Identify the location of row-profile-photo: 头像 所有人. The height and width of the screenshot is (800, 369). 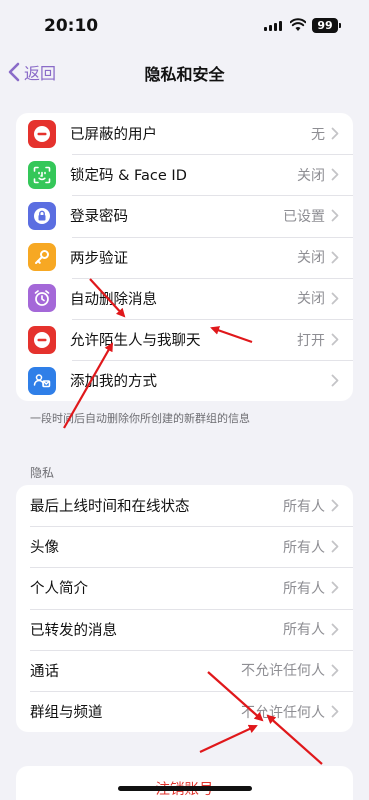
(184, 546).